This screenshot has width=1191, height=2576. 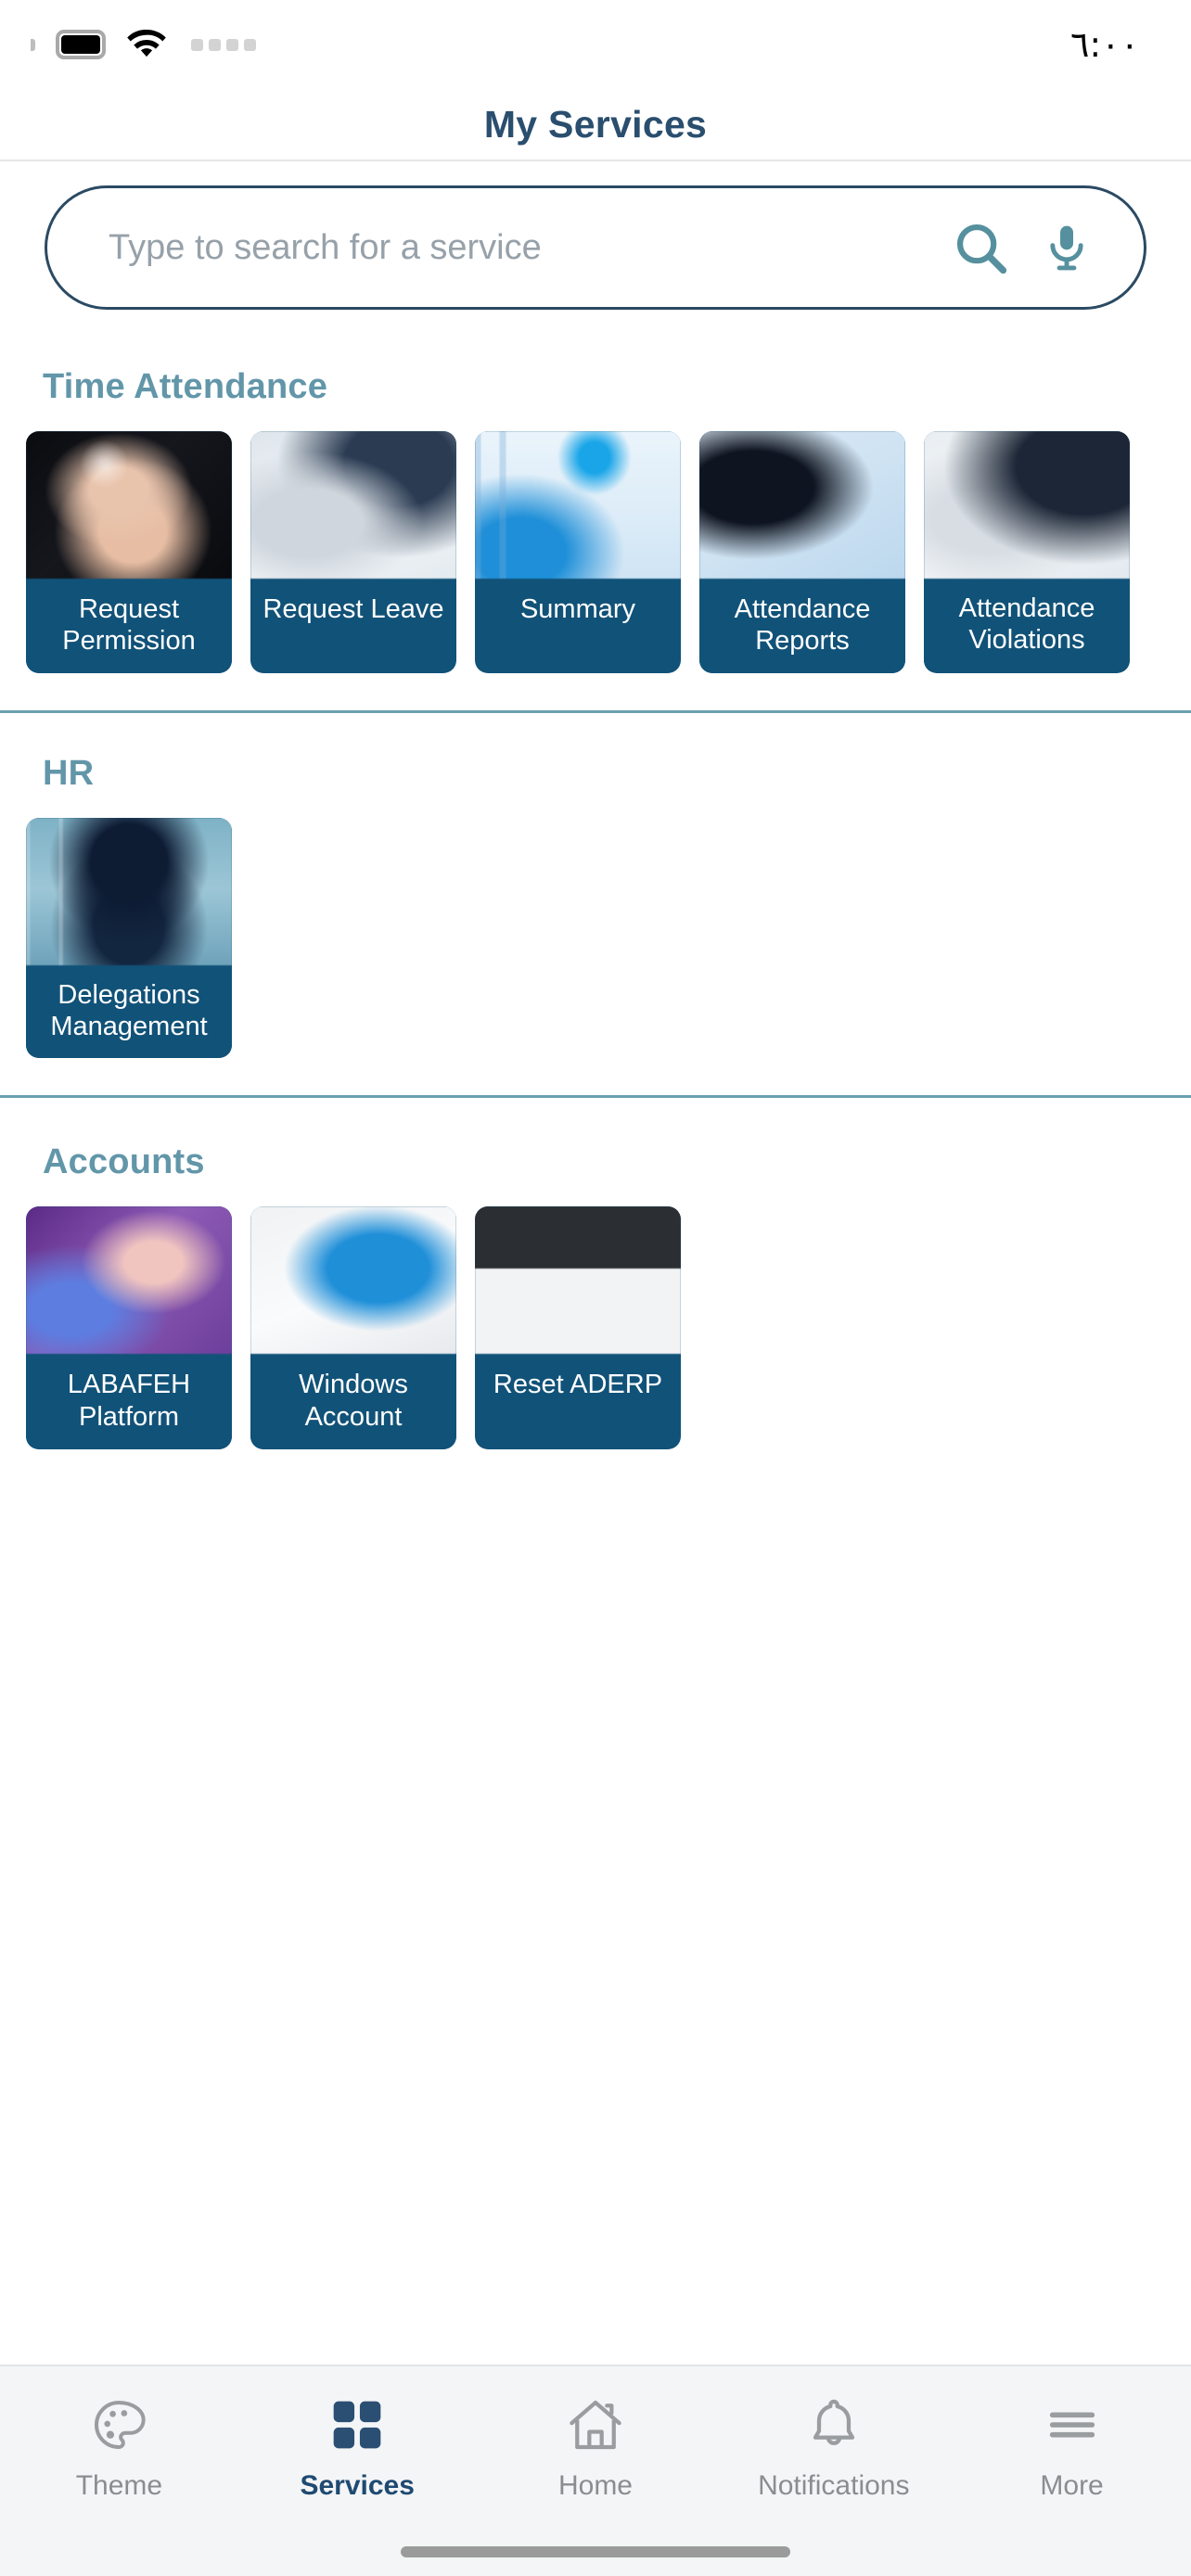 I want to click on tab-label: Services, so click(x=357, y=2486).